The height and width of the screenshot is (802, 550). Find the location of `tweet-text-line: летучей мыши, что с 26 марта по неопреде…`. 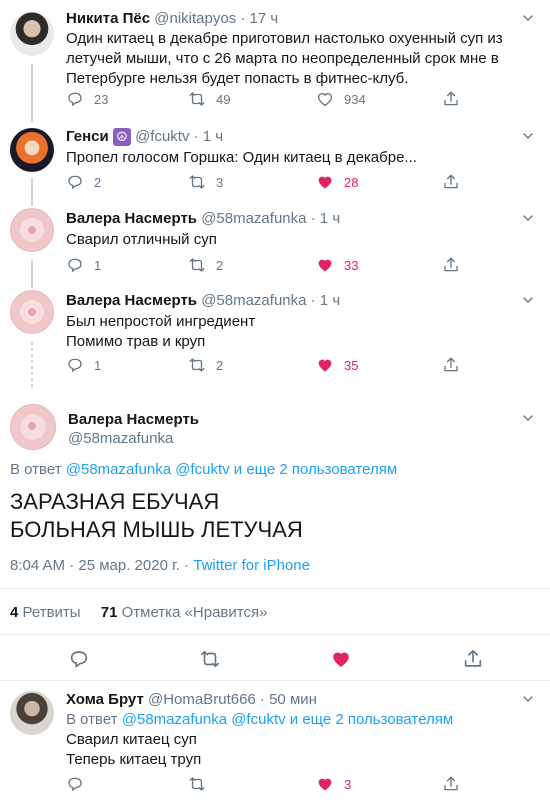

tweet-text-line: летучей мыши, что с 26 марта по неопреде… is located at coordinates (282, 58).